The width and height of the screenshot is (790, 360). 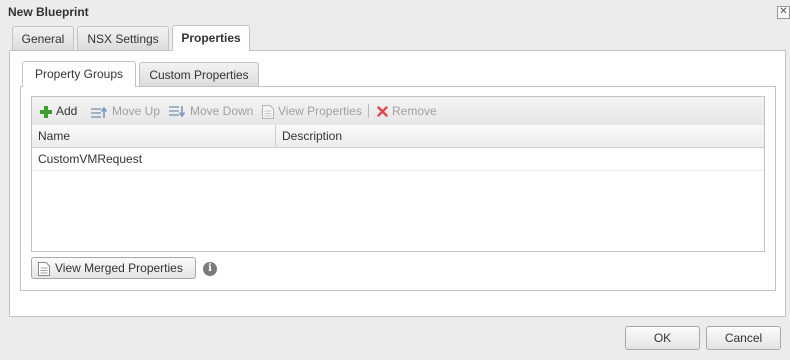 I want to click on info-icon: i, so click(x=210, y=269).